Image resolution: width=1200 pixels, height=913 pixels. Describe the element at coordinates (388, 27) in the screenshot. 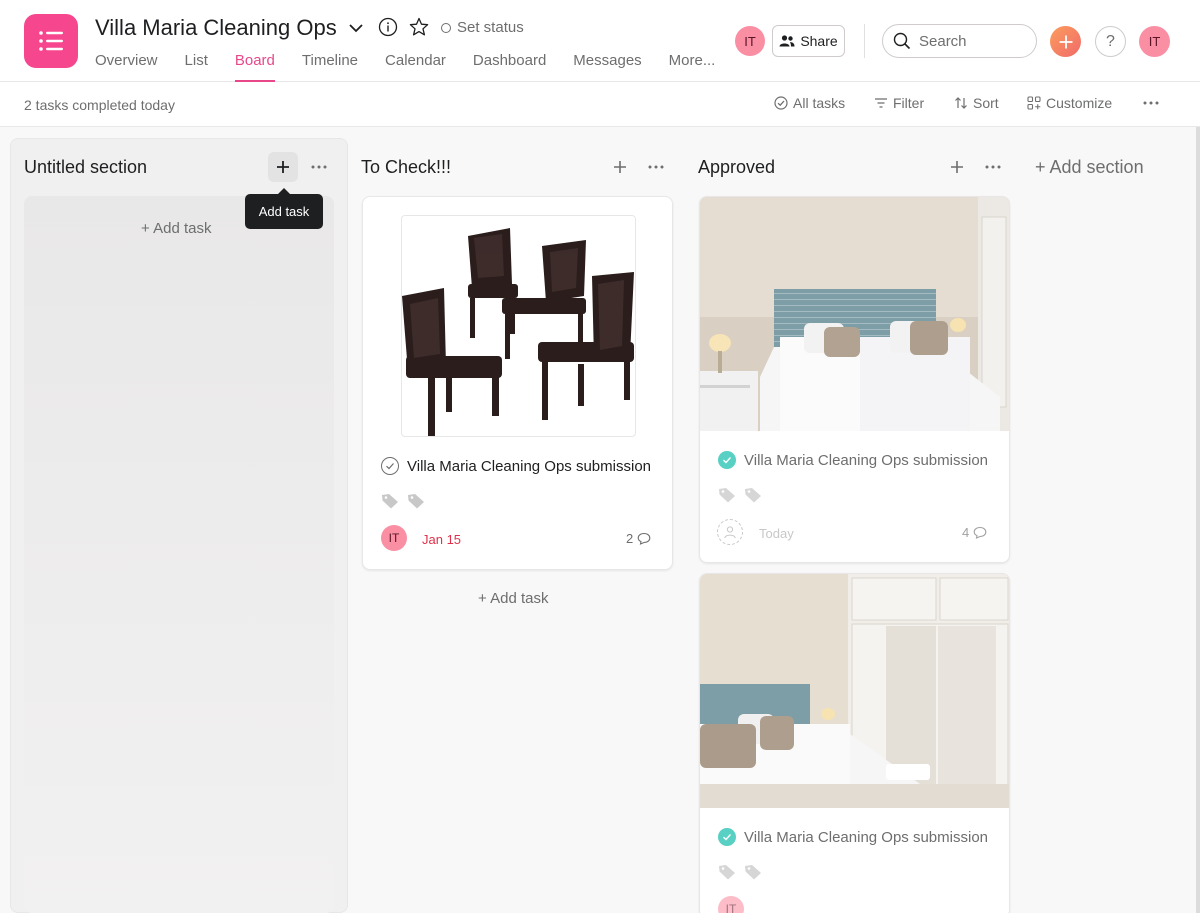

I see `info-icon` at that location.